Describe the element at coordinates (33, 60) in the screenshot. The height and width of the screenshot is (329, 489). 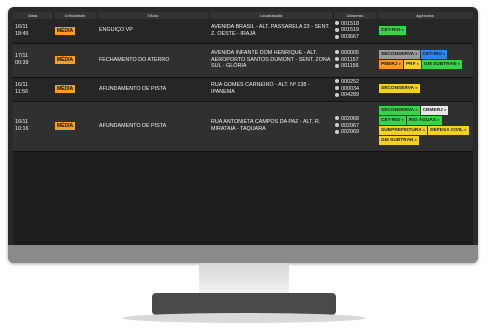
I see `cell-datetime: 17/11 00:39` at that location.